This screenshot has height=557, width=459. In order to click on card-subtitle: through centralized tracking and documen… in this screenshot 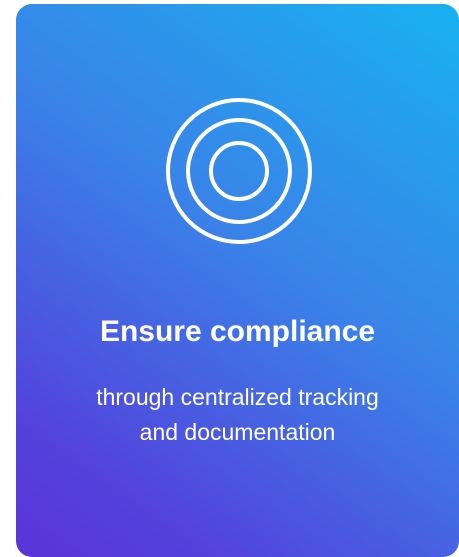, I will do `click(237, 414)`.